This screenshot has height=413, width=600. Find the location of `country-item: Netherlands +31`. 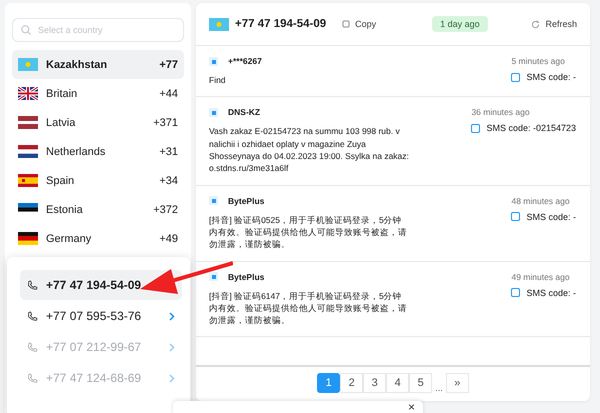

country-item: Netherlands +31 is located at coordinates (98, 151).